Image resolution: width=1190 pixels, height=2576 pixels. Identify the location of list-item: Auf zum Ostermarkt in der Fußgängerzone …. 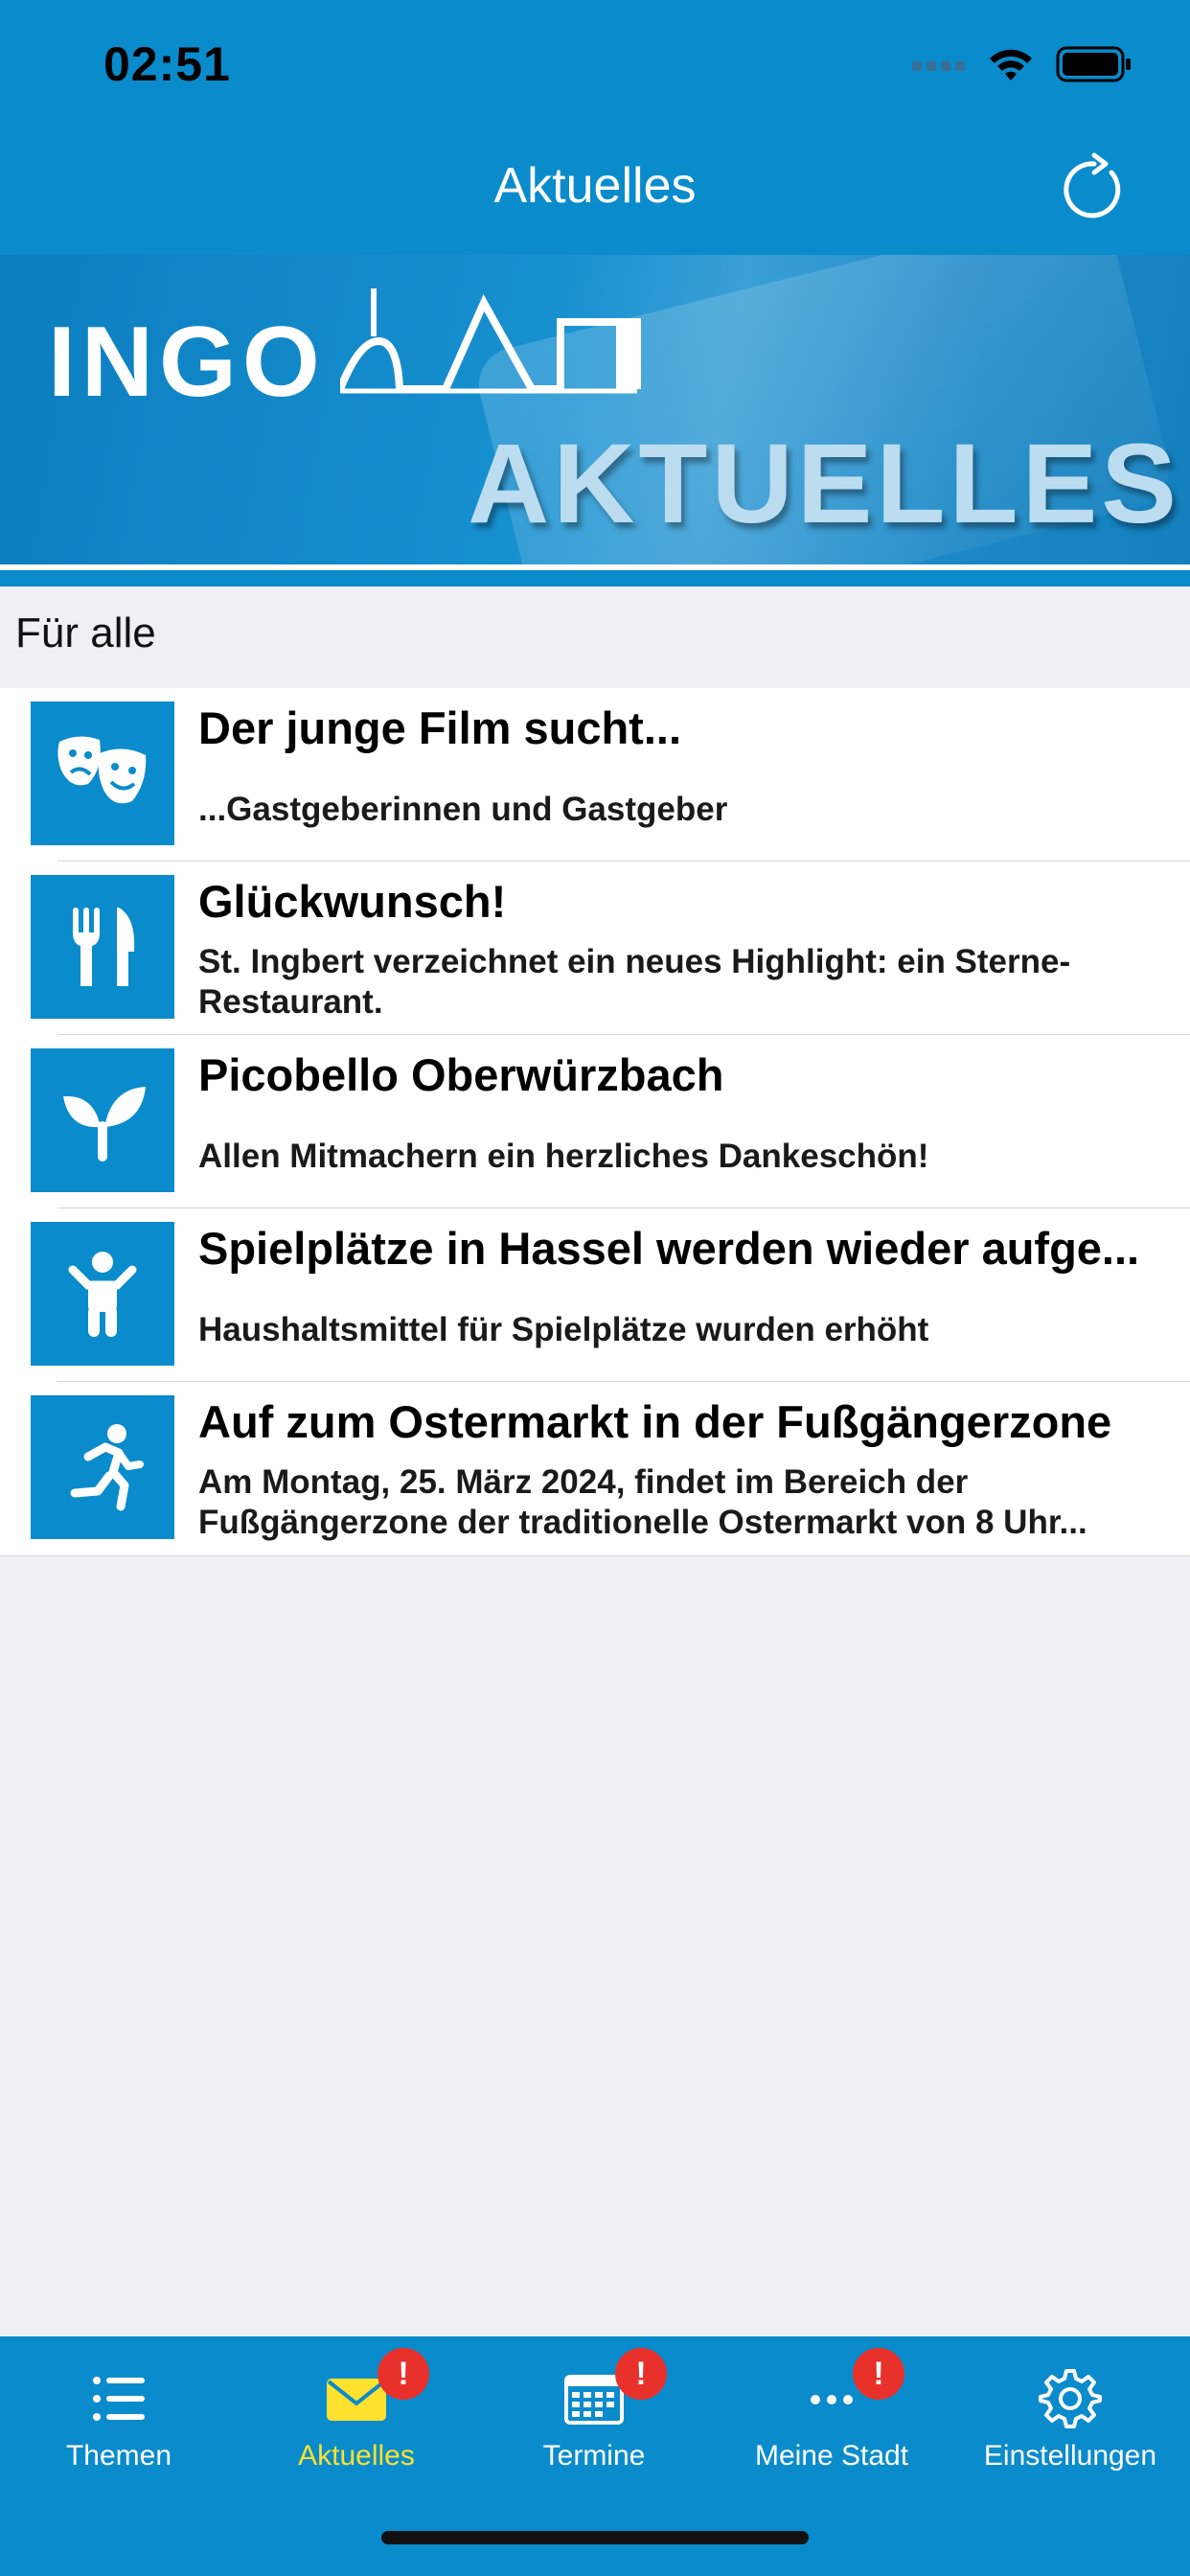
(595, 1468).